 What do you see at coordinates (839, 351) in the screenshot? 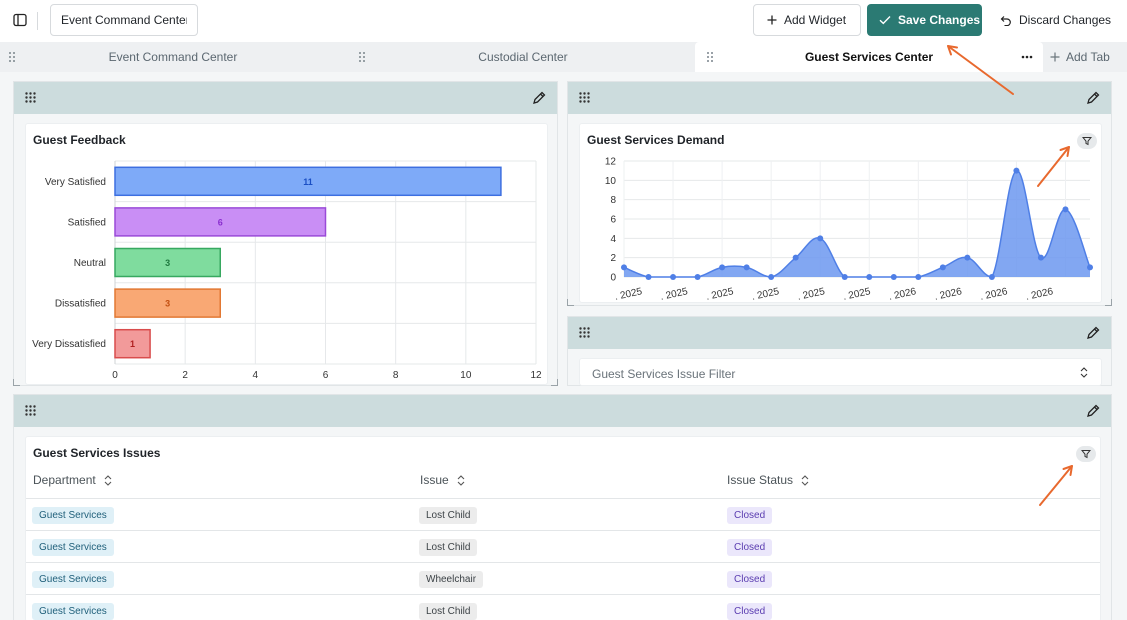
I see `issue-filter-widget: Guest Services Issue Filter` at bounding box center [839, 351].